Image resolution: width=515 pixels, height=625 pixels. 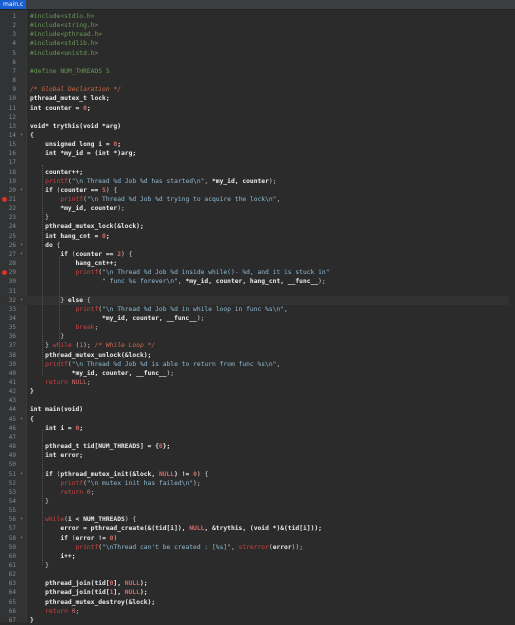 What do you see at coordinates (8, 538) in the screenshot?
I see `line-number: 58` at bounding box center [8, 538].